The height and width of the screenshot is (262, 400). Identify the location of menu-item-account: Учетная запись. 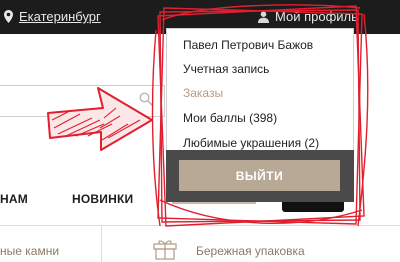
(226, 69).